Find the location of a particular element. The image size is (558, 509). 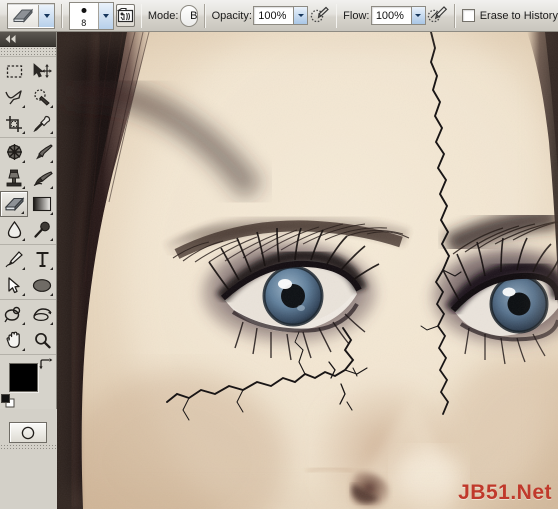

flow-pressure-icon is located at coordinates (437, 16).